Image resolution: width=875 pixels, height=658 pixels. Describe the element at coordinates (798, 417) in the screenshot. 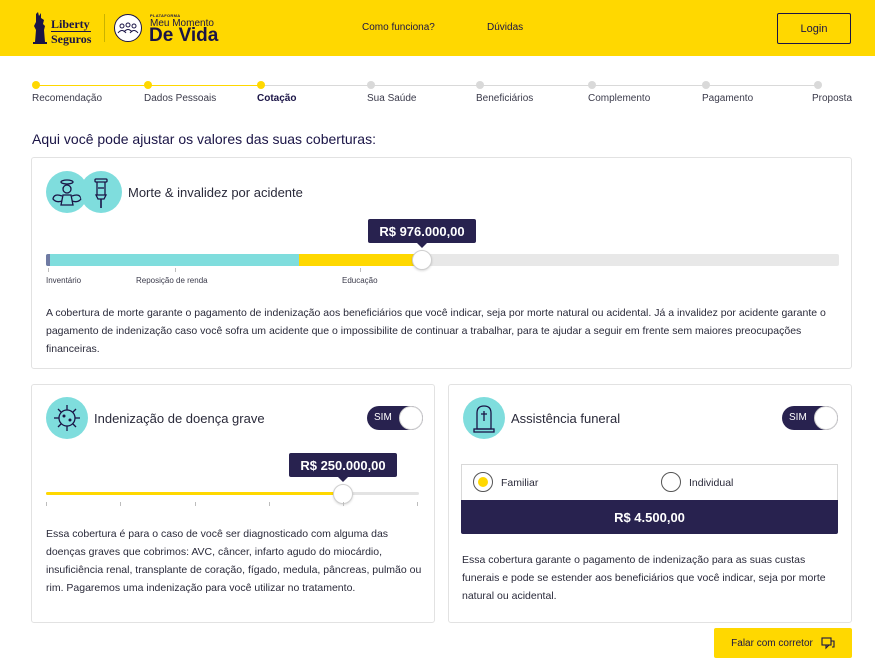

I see `funeral-toggle-label: SIM` at that location.